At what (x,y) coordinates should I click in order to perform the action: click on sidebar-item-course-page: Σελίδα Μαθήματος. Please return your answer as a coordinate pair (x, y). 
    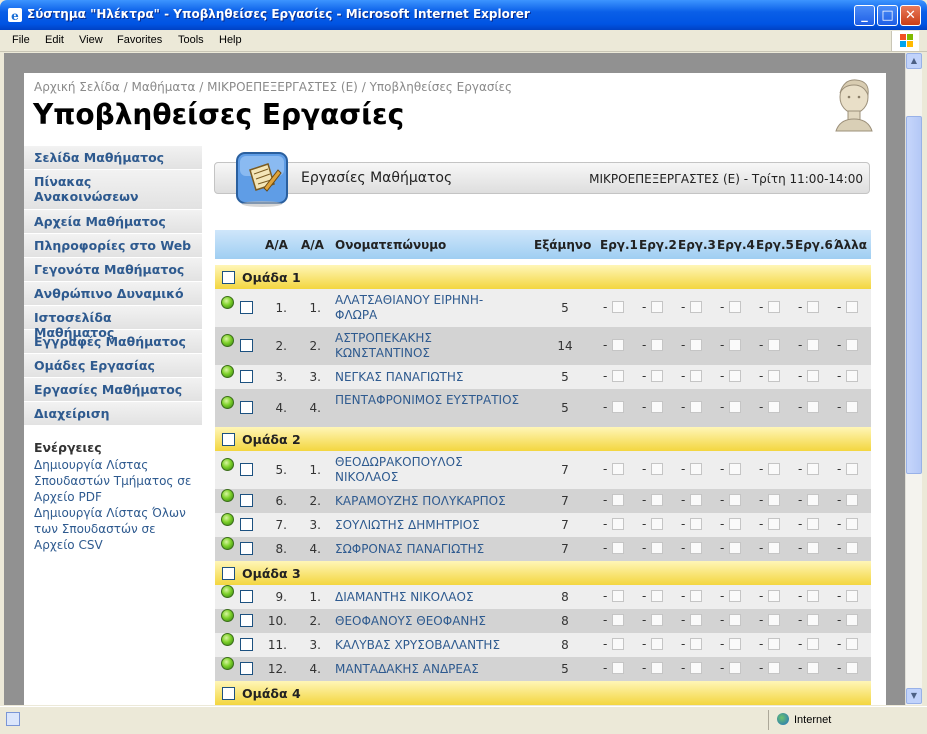
    Looking at the image, I should click on (113, 158).